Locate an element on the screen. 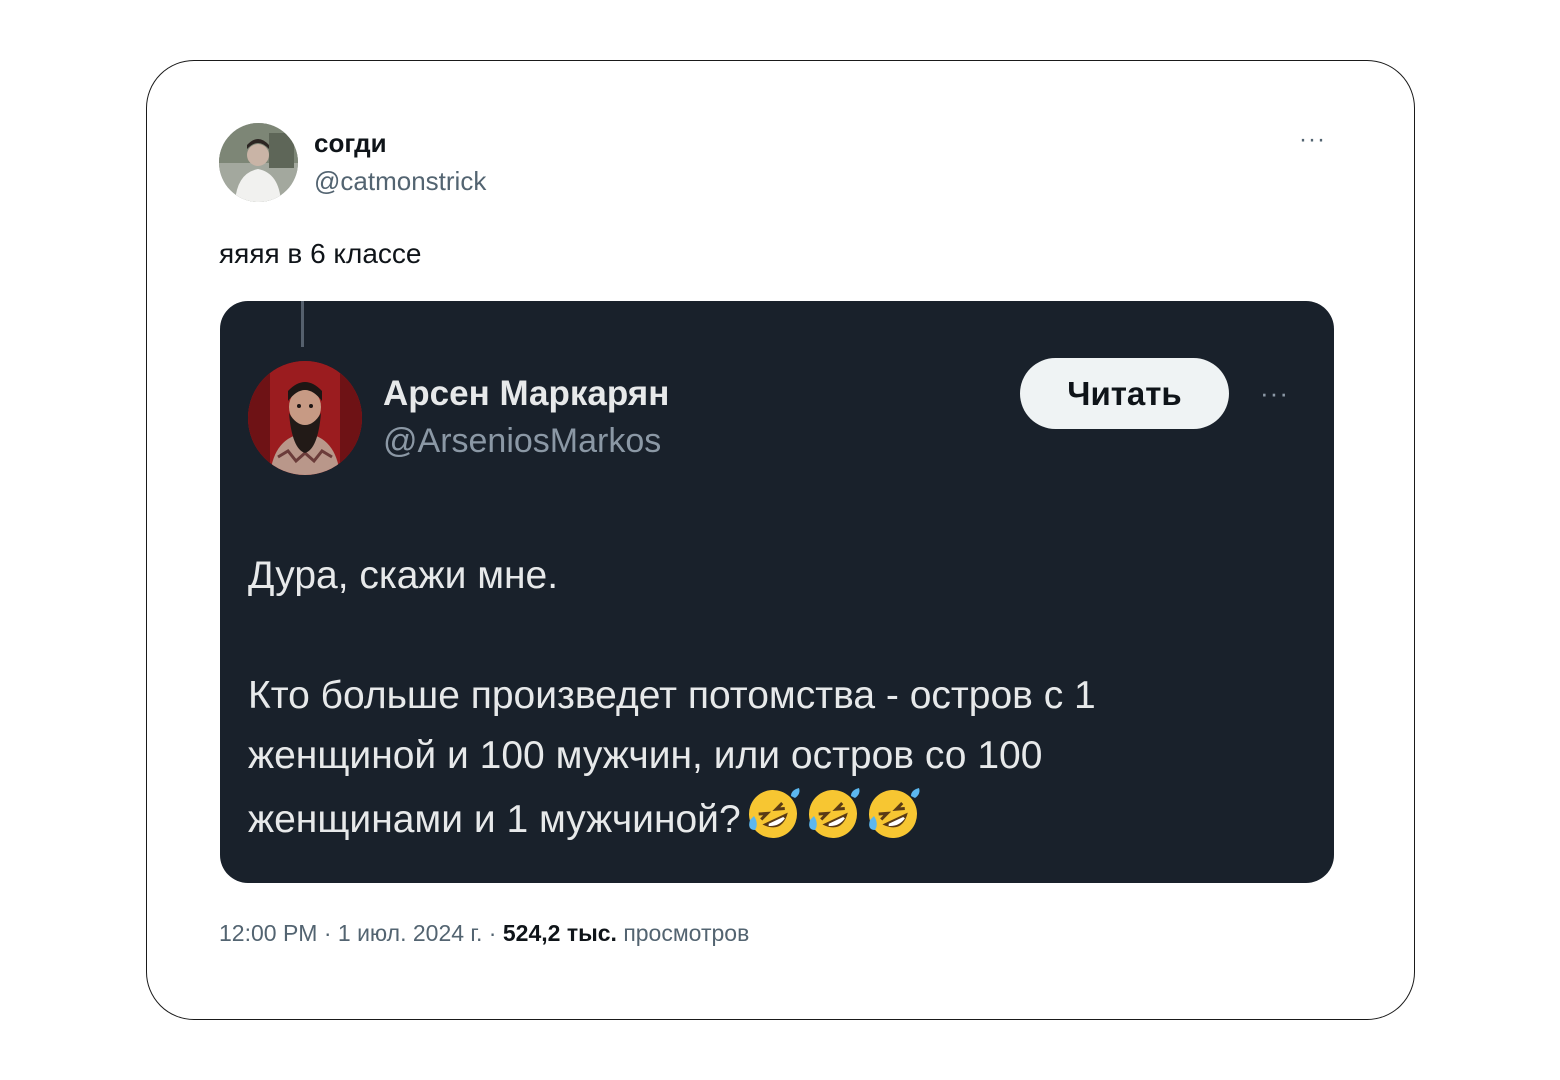  author-avatar is located at coordinates (258, 162).